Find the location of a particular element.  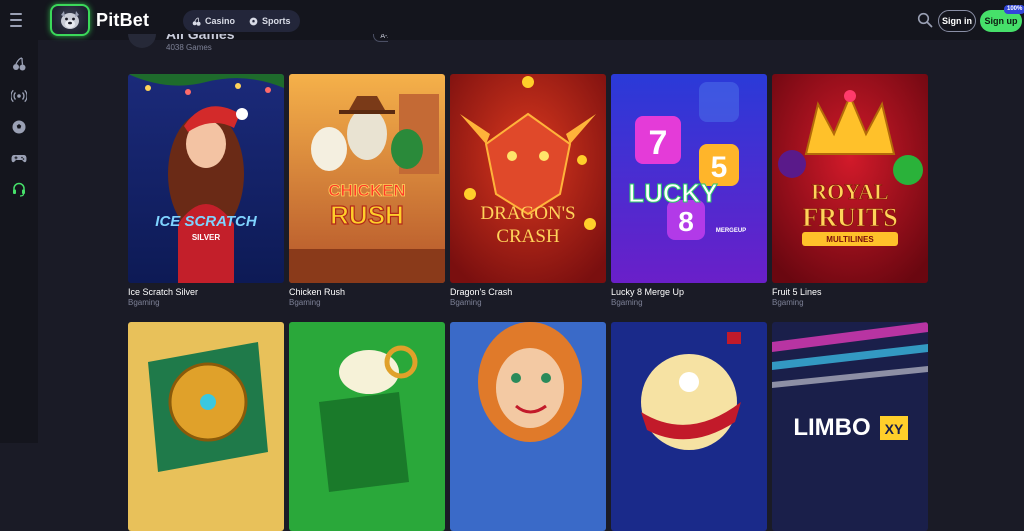

art-subtitle: SILVER is located at coordinates (206, 237).